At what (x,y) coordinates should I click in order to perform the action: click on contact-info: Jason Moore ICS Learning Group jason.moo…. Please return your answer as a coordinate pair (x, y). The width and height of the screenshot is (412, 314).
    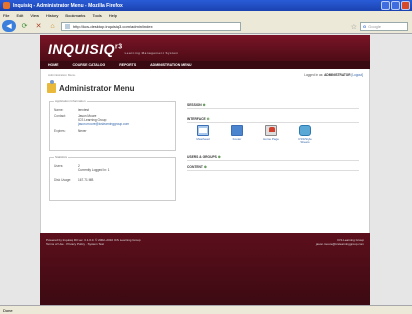
    Looking at the image, I should click on (104, 120).